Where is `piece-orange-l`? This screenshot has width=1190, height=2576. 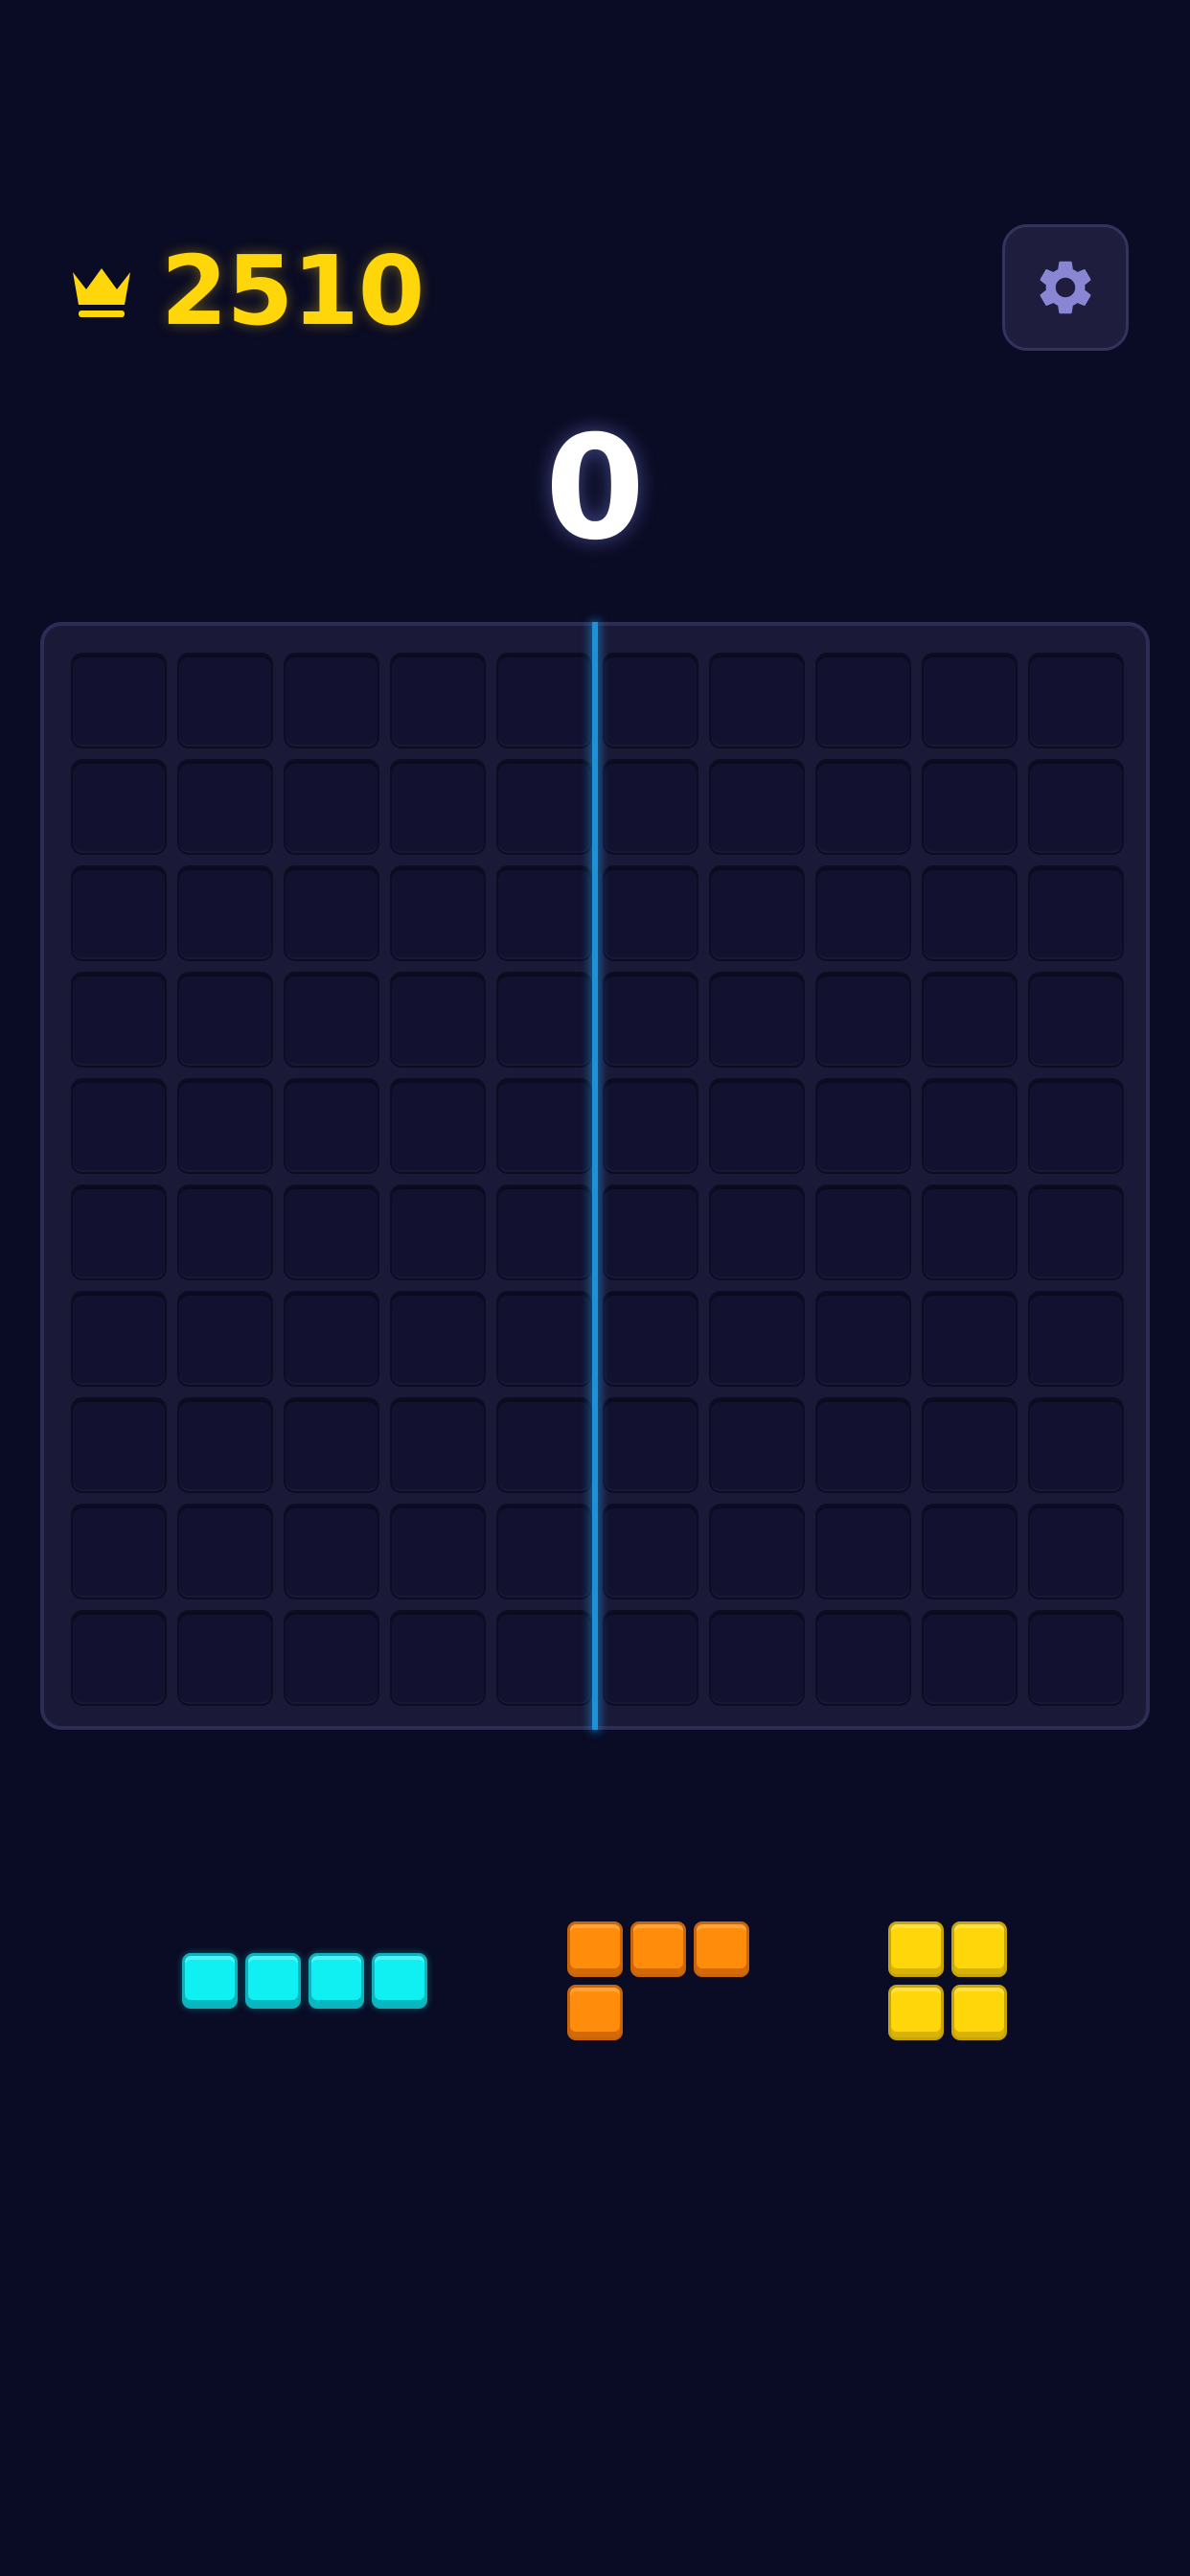 piece-orange-l is located at coordinates (660, 1981).